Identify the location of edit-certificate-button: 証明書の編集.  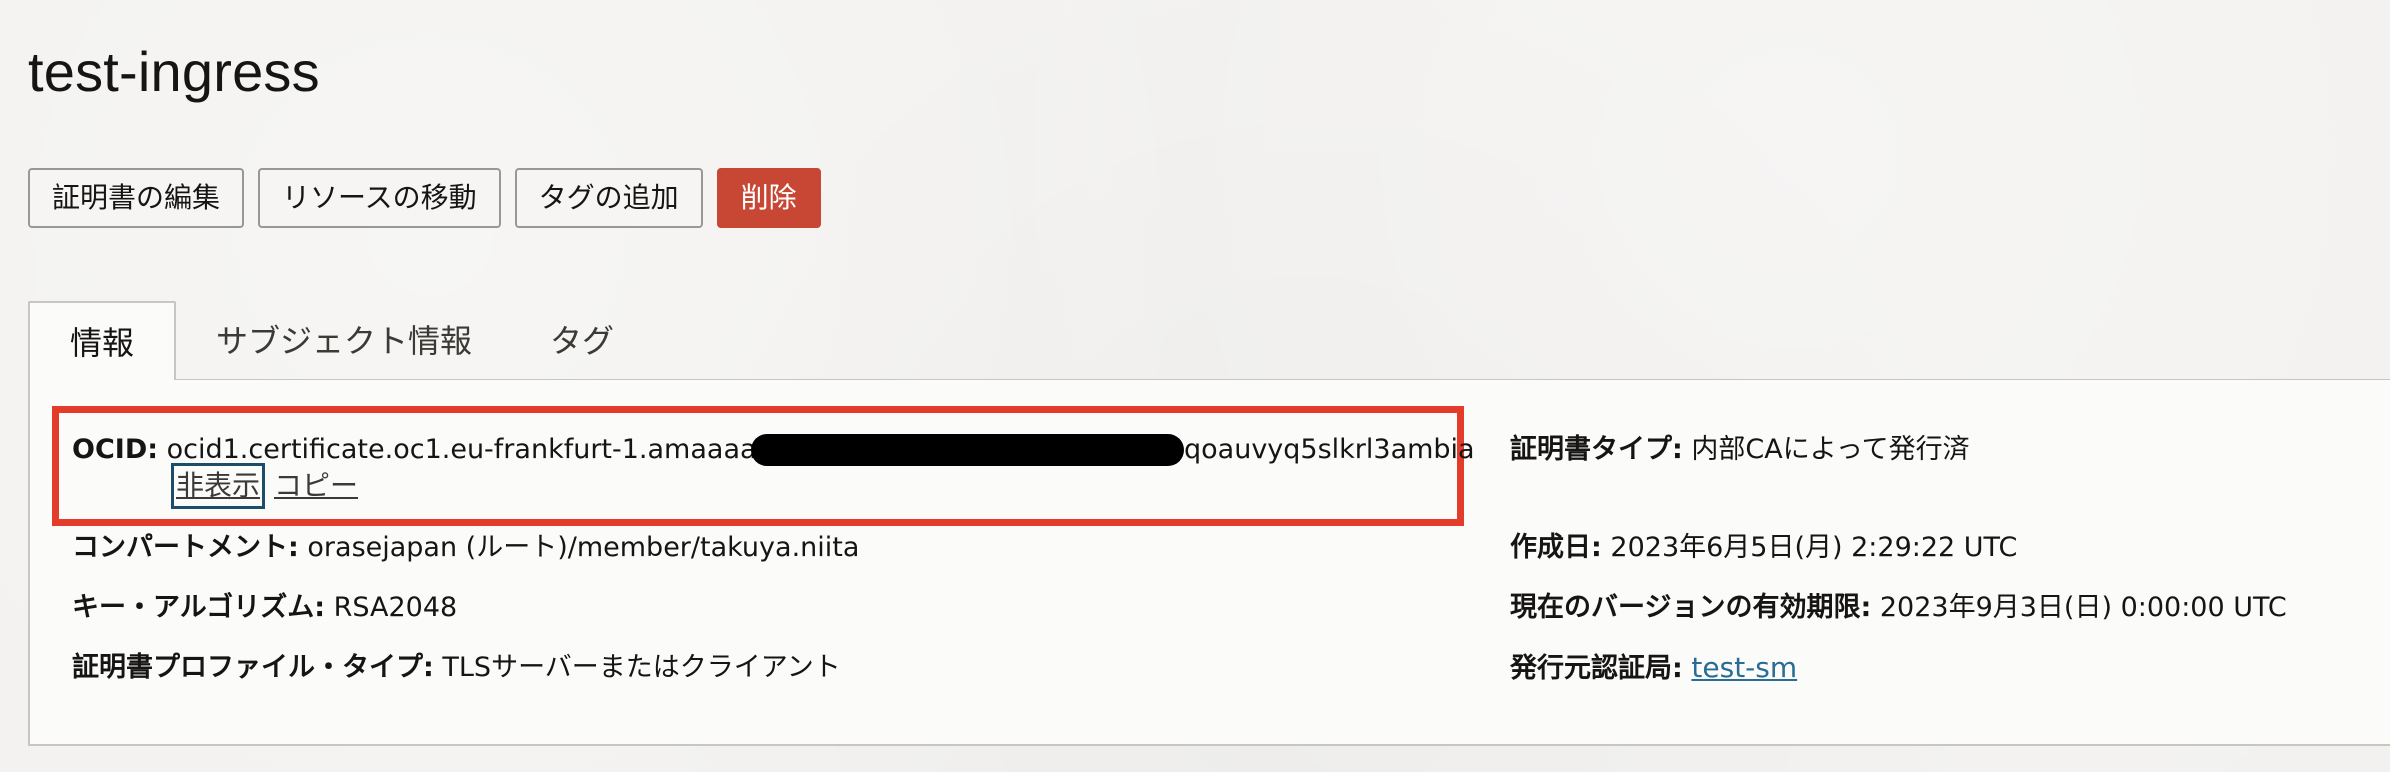
(136, 198).